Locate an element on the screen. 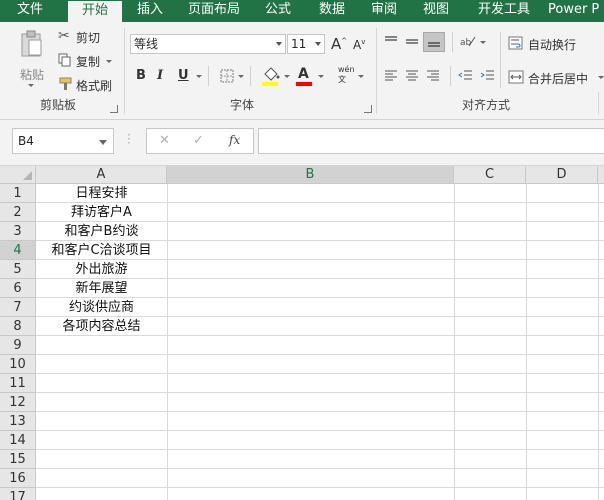 The width and height of the screenshot is (604, 500). clipboard-group-label: 剪贴板 is located at coordinates (58, 105).